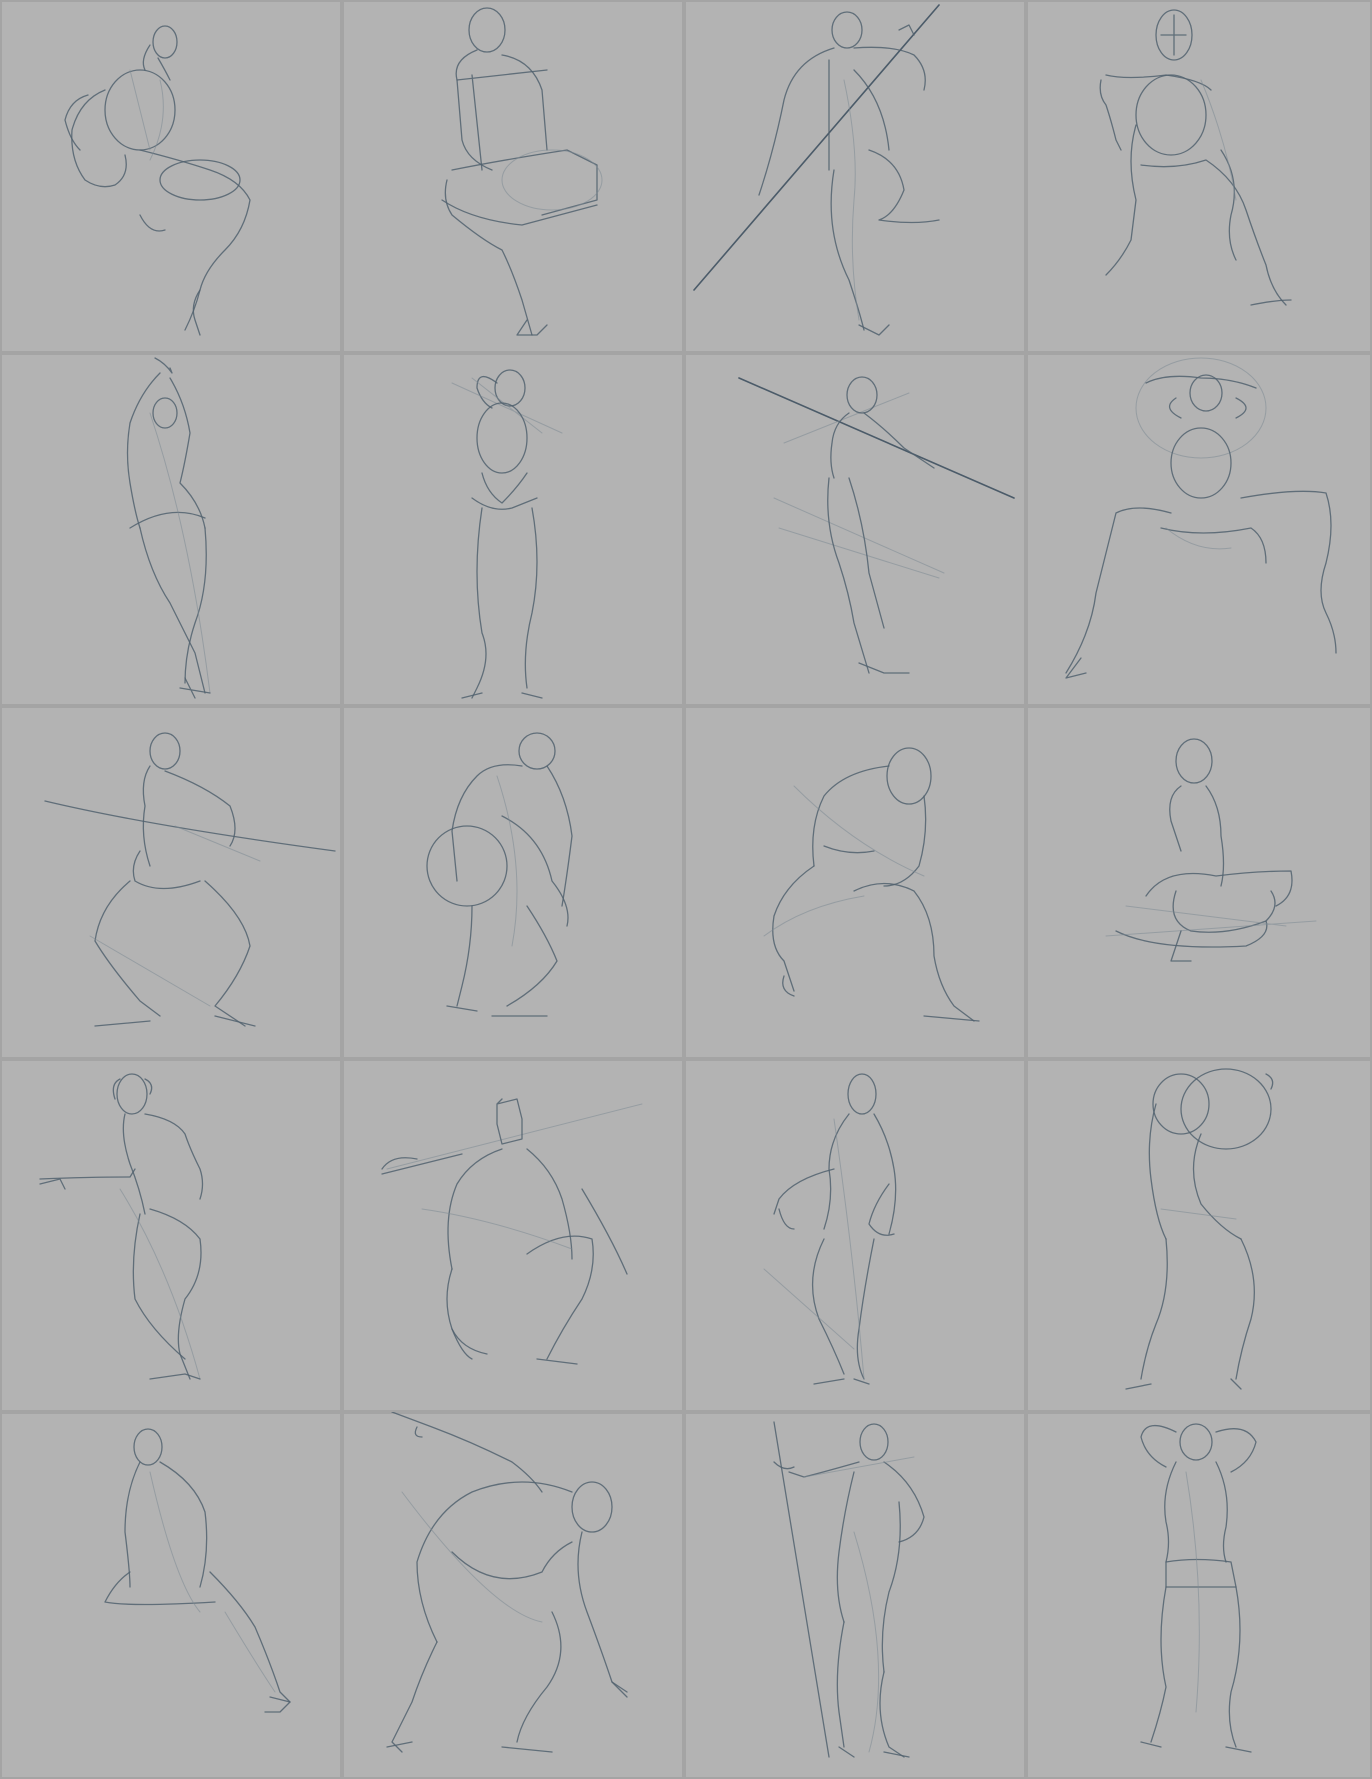 Image resolution: width=1372 pixels, height=1779 pixels. I want to click on pose-panel-bending-forward-reaching, so click(513, 1595).